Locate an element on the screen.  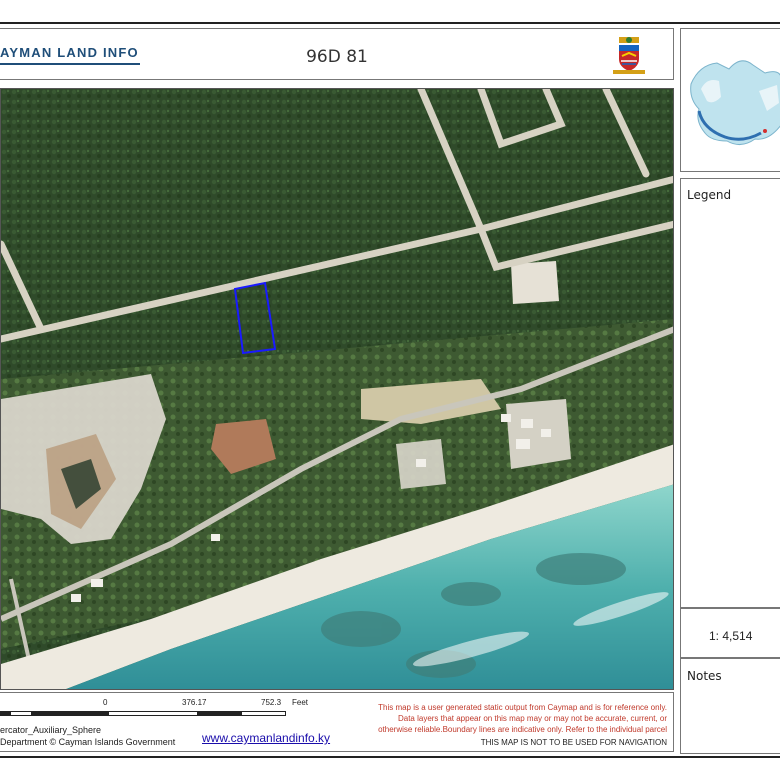
notes-title: Notes is located at coordinates (704, 676).